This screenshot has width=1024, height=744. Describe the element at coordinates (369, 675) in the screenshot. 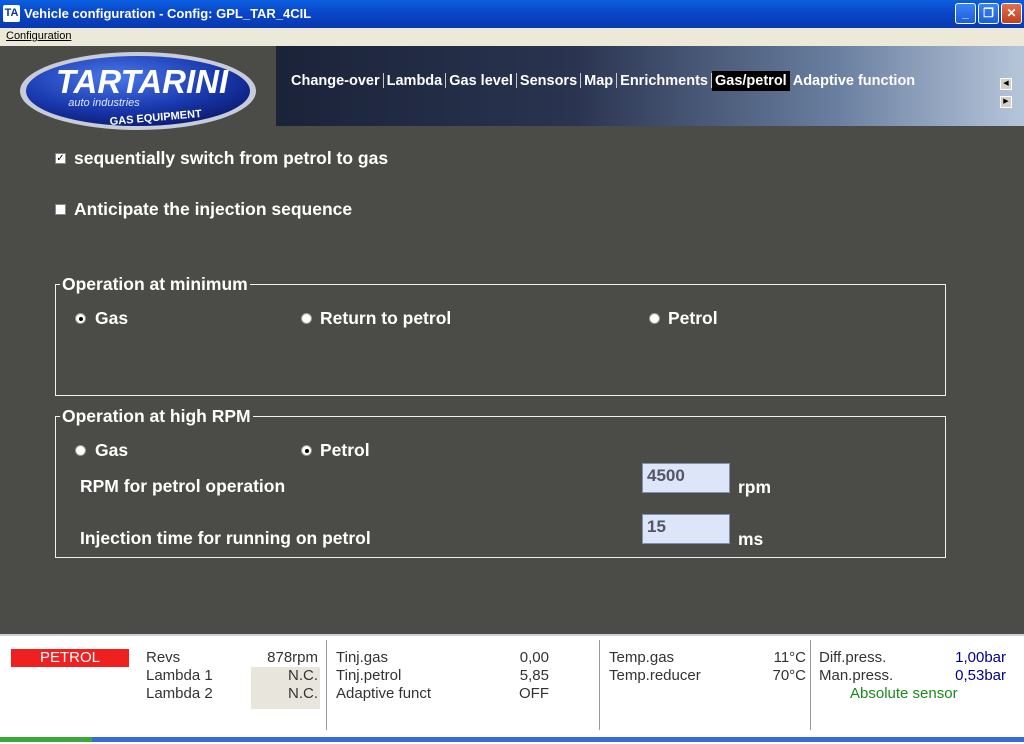

I see `tinj-petrol-label: Tinj.petrol` at that location.